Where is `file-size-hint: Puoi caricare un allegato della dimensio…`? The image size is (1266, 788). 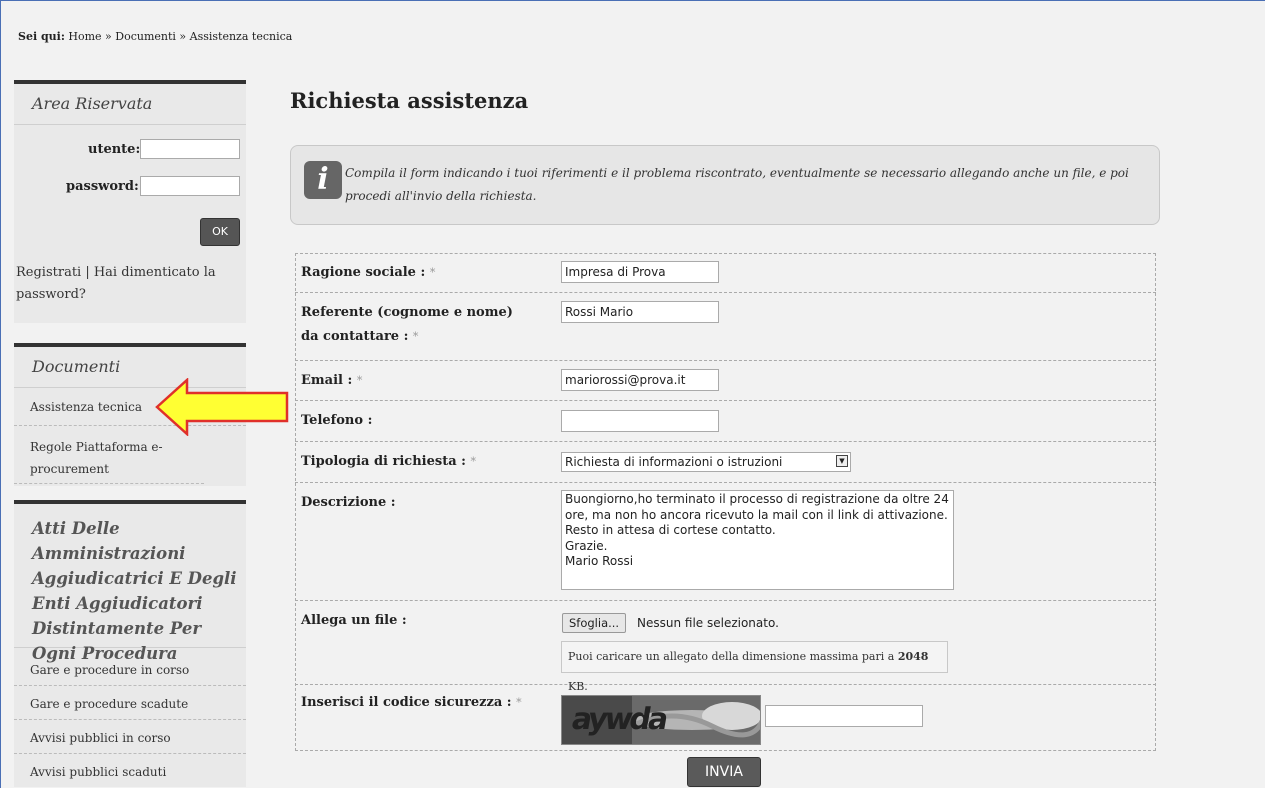
file-size-hint: Puoi caricare un allegato della dimensio… is located at coordinates (754, 667).